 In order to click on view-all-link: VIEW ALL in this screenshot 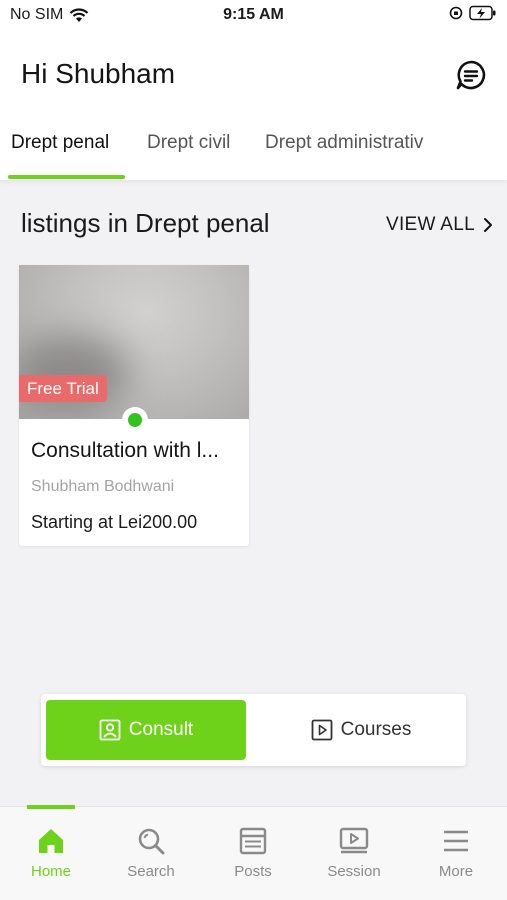, I will do `click(439, 225)`.